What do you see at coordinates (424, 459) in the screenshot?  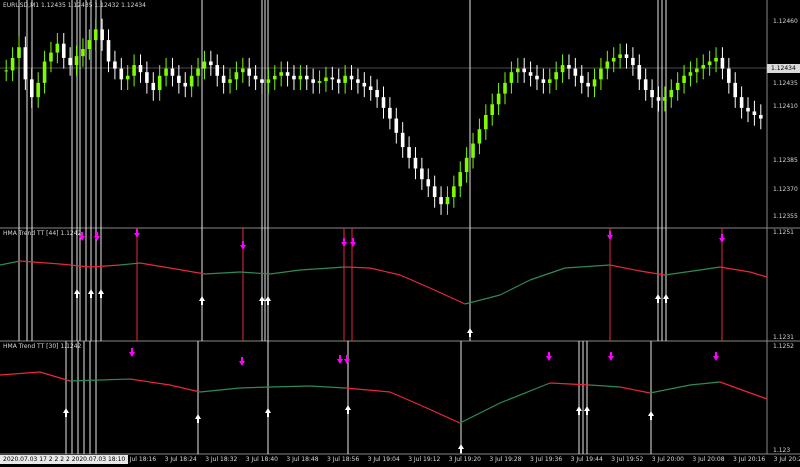 I see `time-label: 3 Jul 19:12` at bounding box center [424, 459].